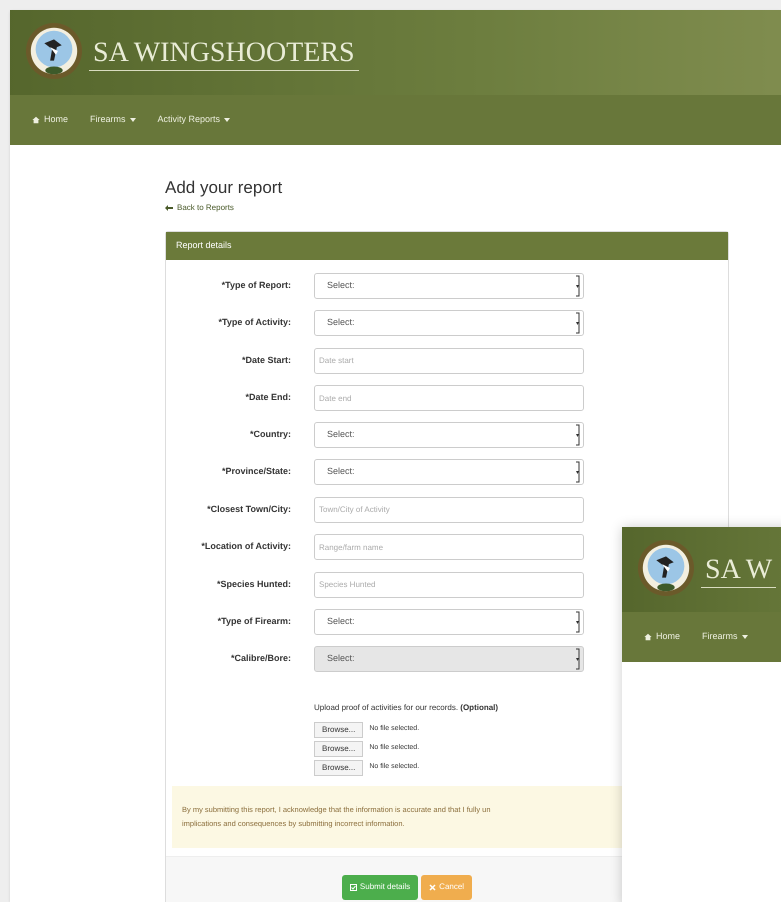 The image size is (781, 902). I want to click on panel-title: Report details, so click(204, 245).